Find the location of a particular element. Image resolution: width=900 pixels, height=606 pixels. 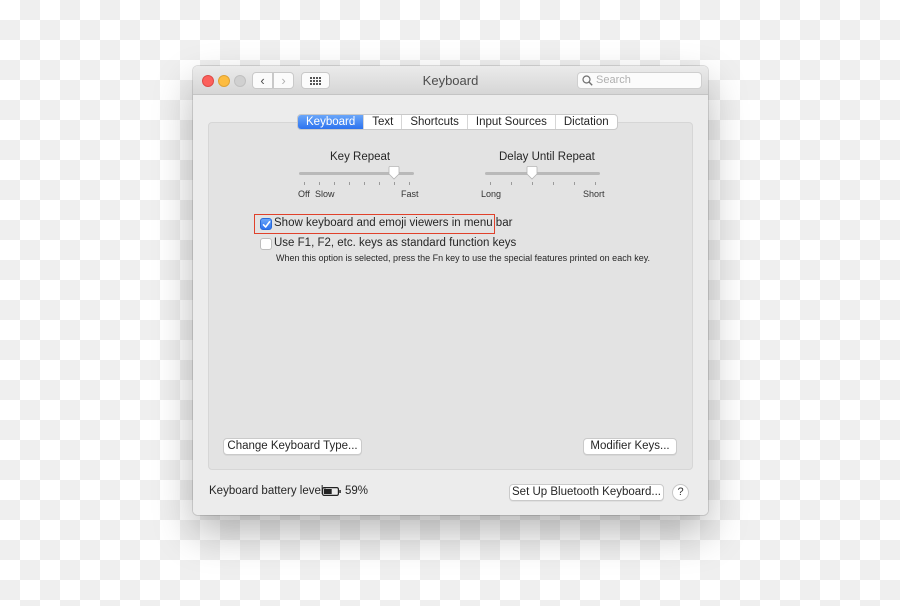

search-field: Search is located at coordinates (639, 80).